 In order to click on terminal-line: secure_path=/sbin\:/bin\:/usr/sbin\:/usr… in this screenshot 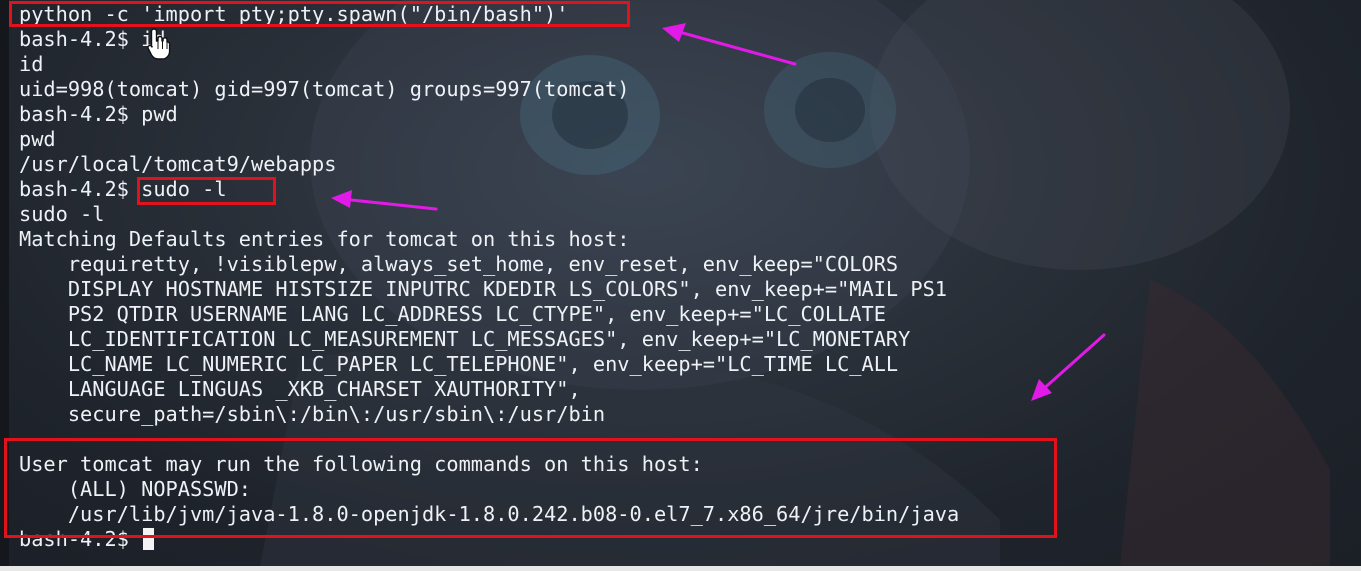, I will do `click(312, 414)`.